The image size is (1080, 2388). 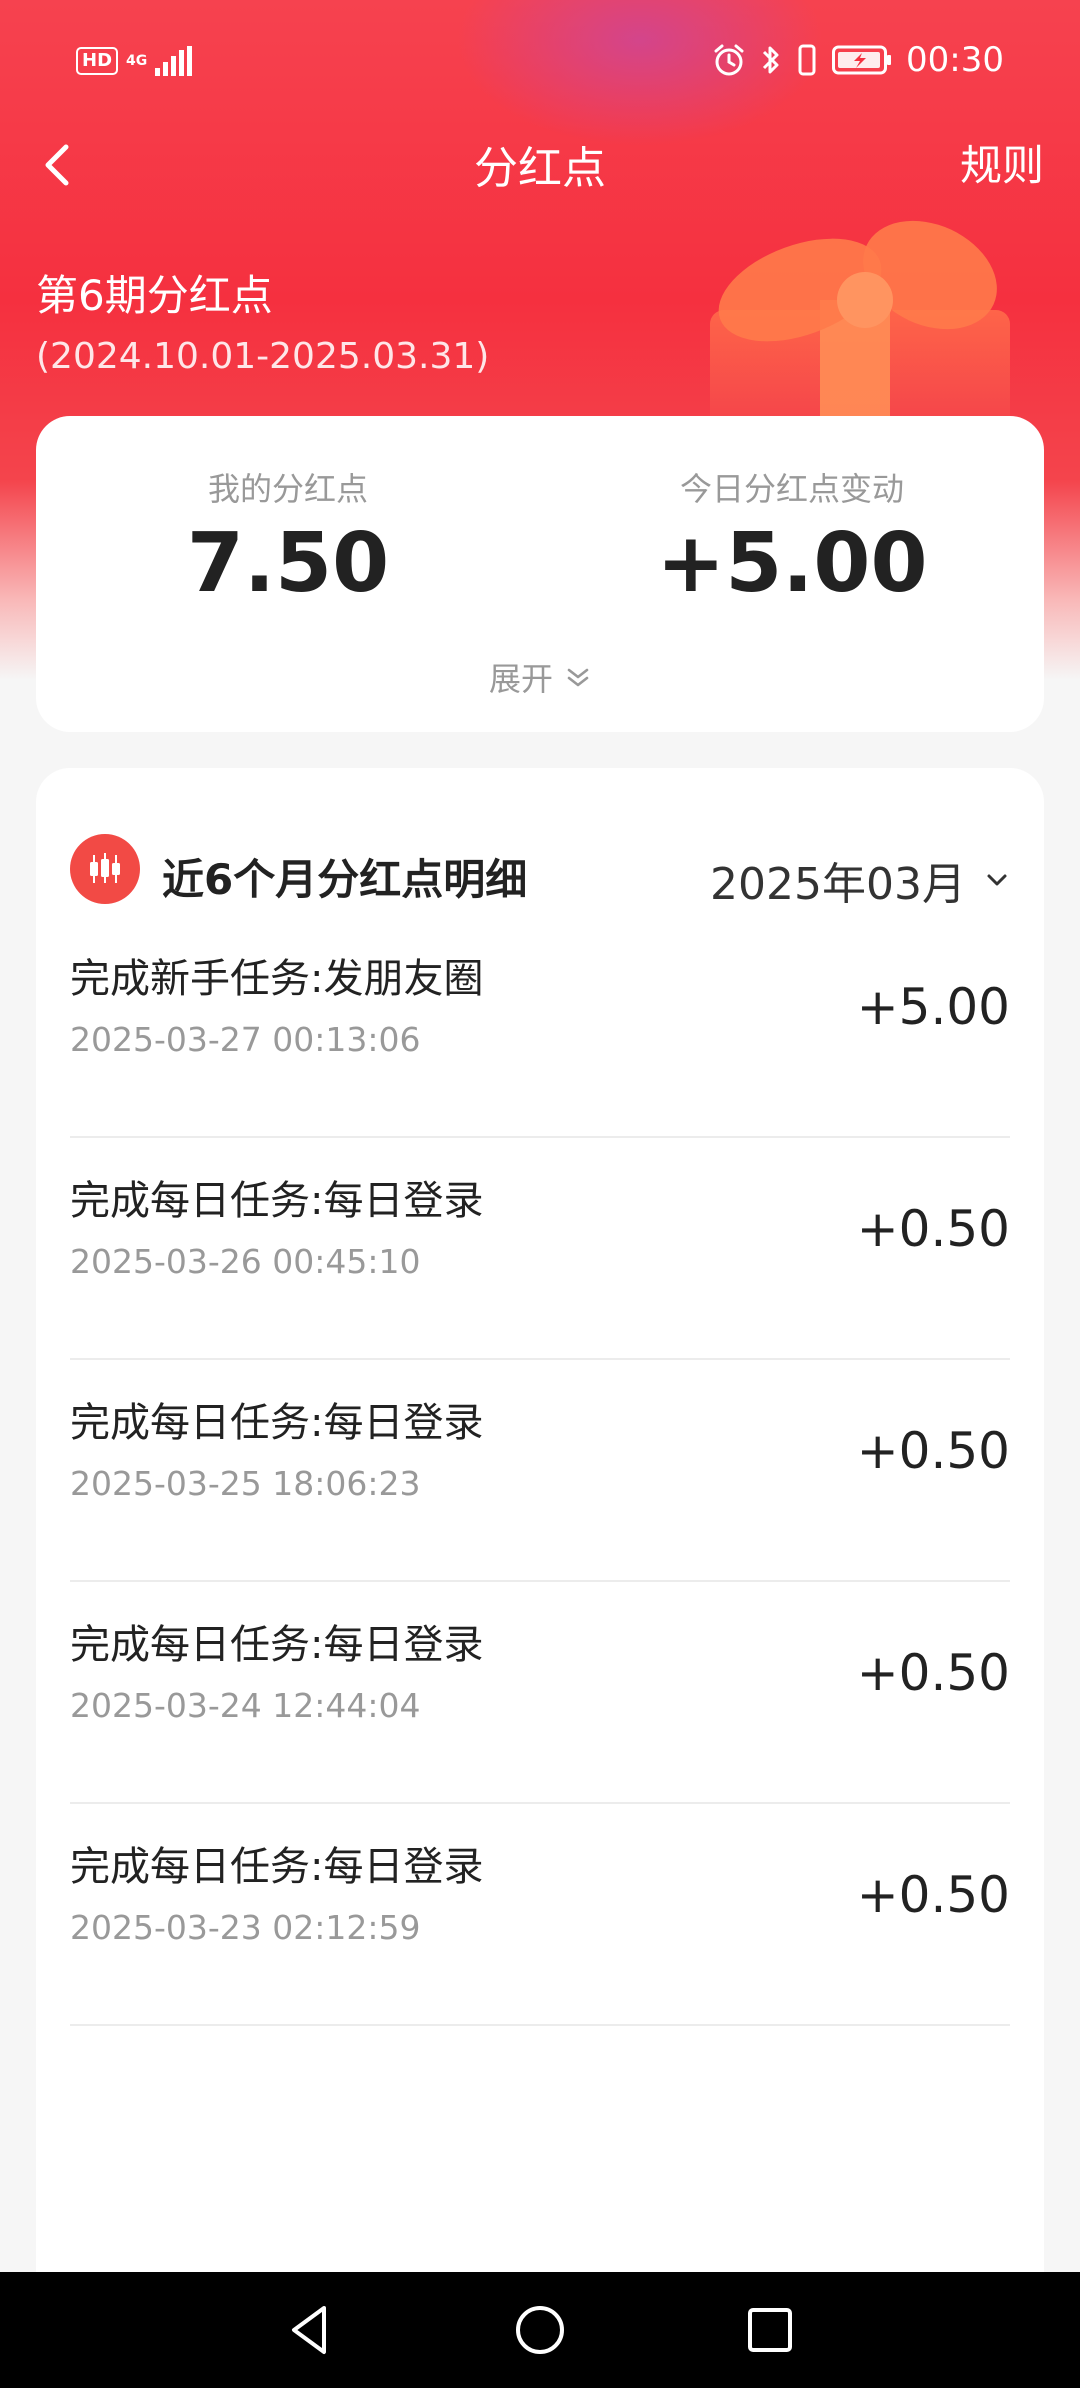 What do you see at coordinates (263, 356) in the screenshot?
I see `period-range: (2024.10.01-2025.03.31)` at bounding box center [263, 356].